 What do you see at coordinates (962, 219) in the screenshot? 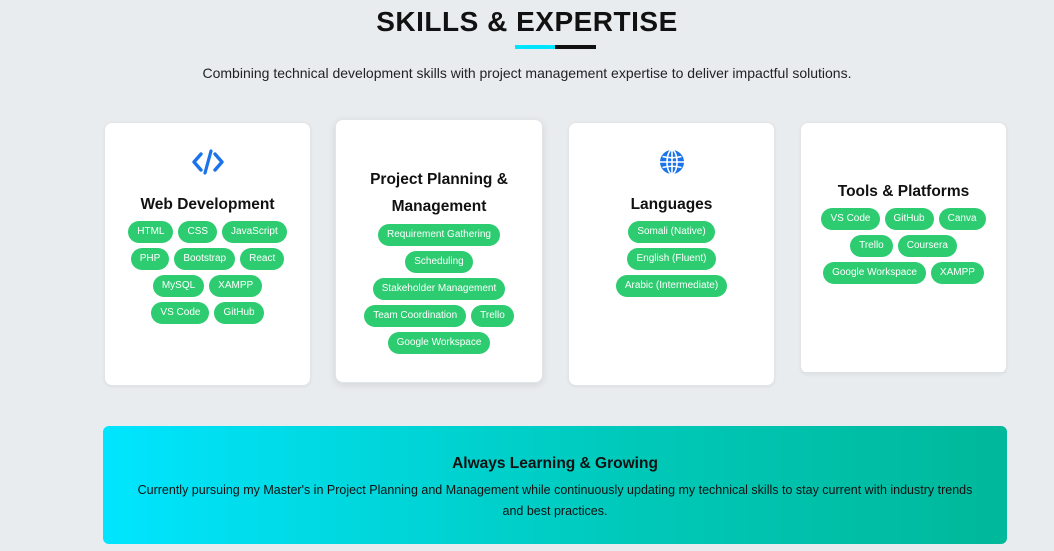
I see `skill-tag: Canva` at bounding box center [962, 219].